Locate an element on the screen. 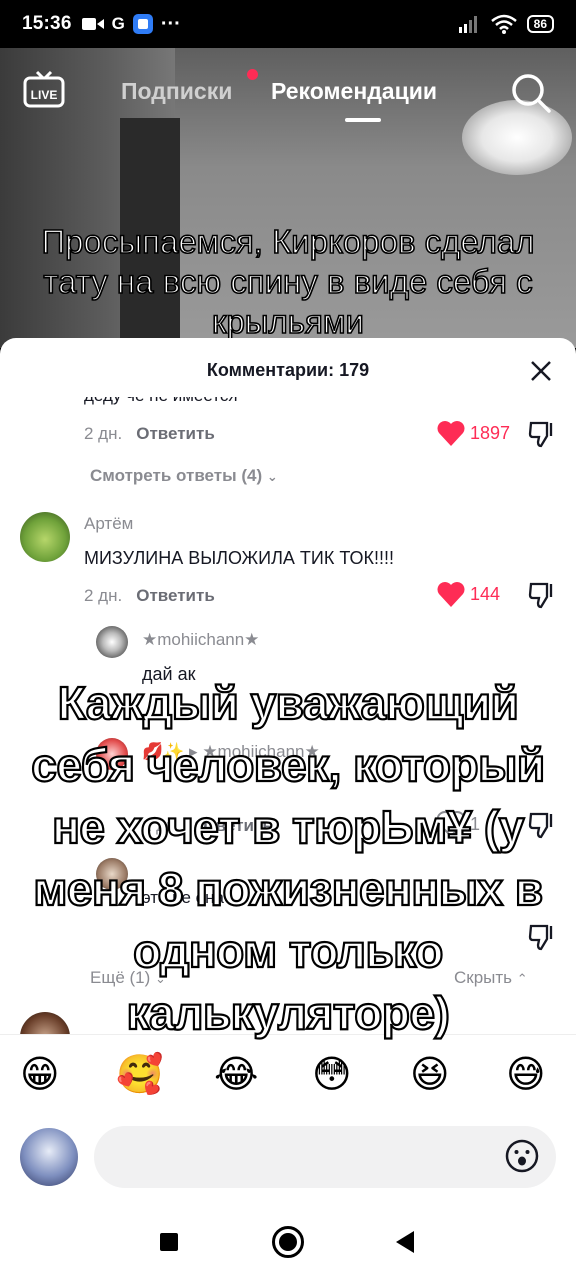 This screenshot has width=576, height=1280. status-bar: 15:36 G ··· 86 is located at coordinates (288, 24).